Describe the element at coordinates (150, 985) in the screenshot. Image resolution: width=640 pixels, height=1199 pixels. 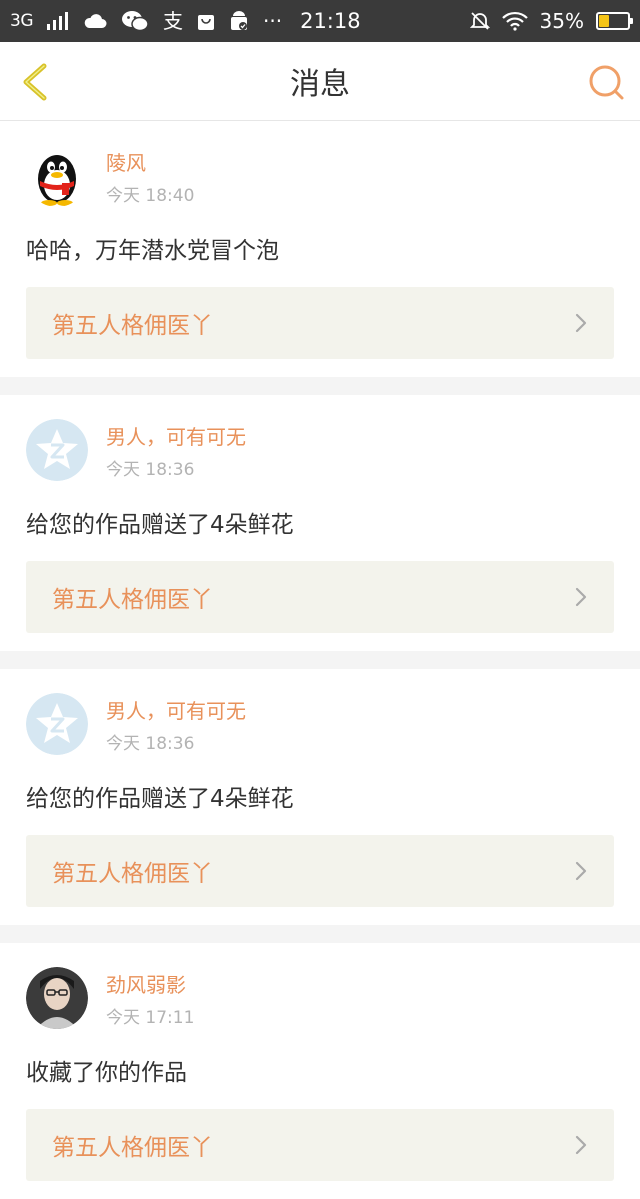
I see `username: 劲风弱影` at that location.